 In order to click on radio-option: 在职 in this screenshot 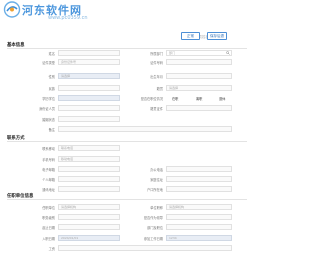, I will do `click(175, 98)`.